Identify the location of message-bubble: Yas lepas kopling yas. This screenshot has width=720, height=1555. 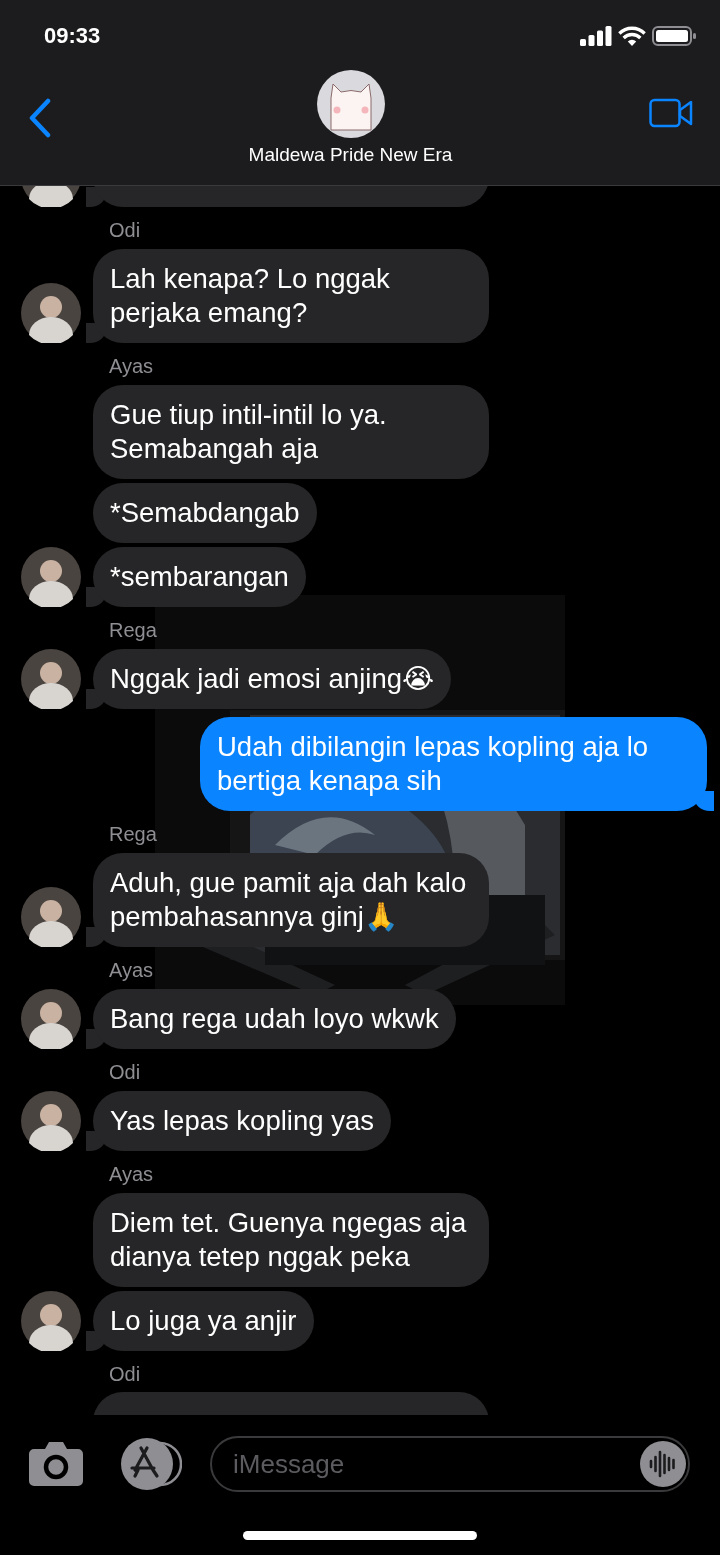
(242, 1121).